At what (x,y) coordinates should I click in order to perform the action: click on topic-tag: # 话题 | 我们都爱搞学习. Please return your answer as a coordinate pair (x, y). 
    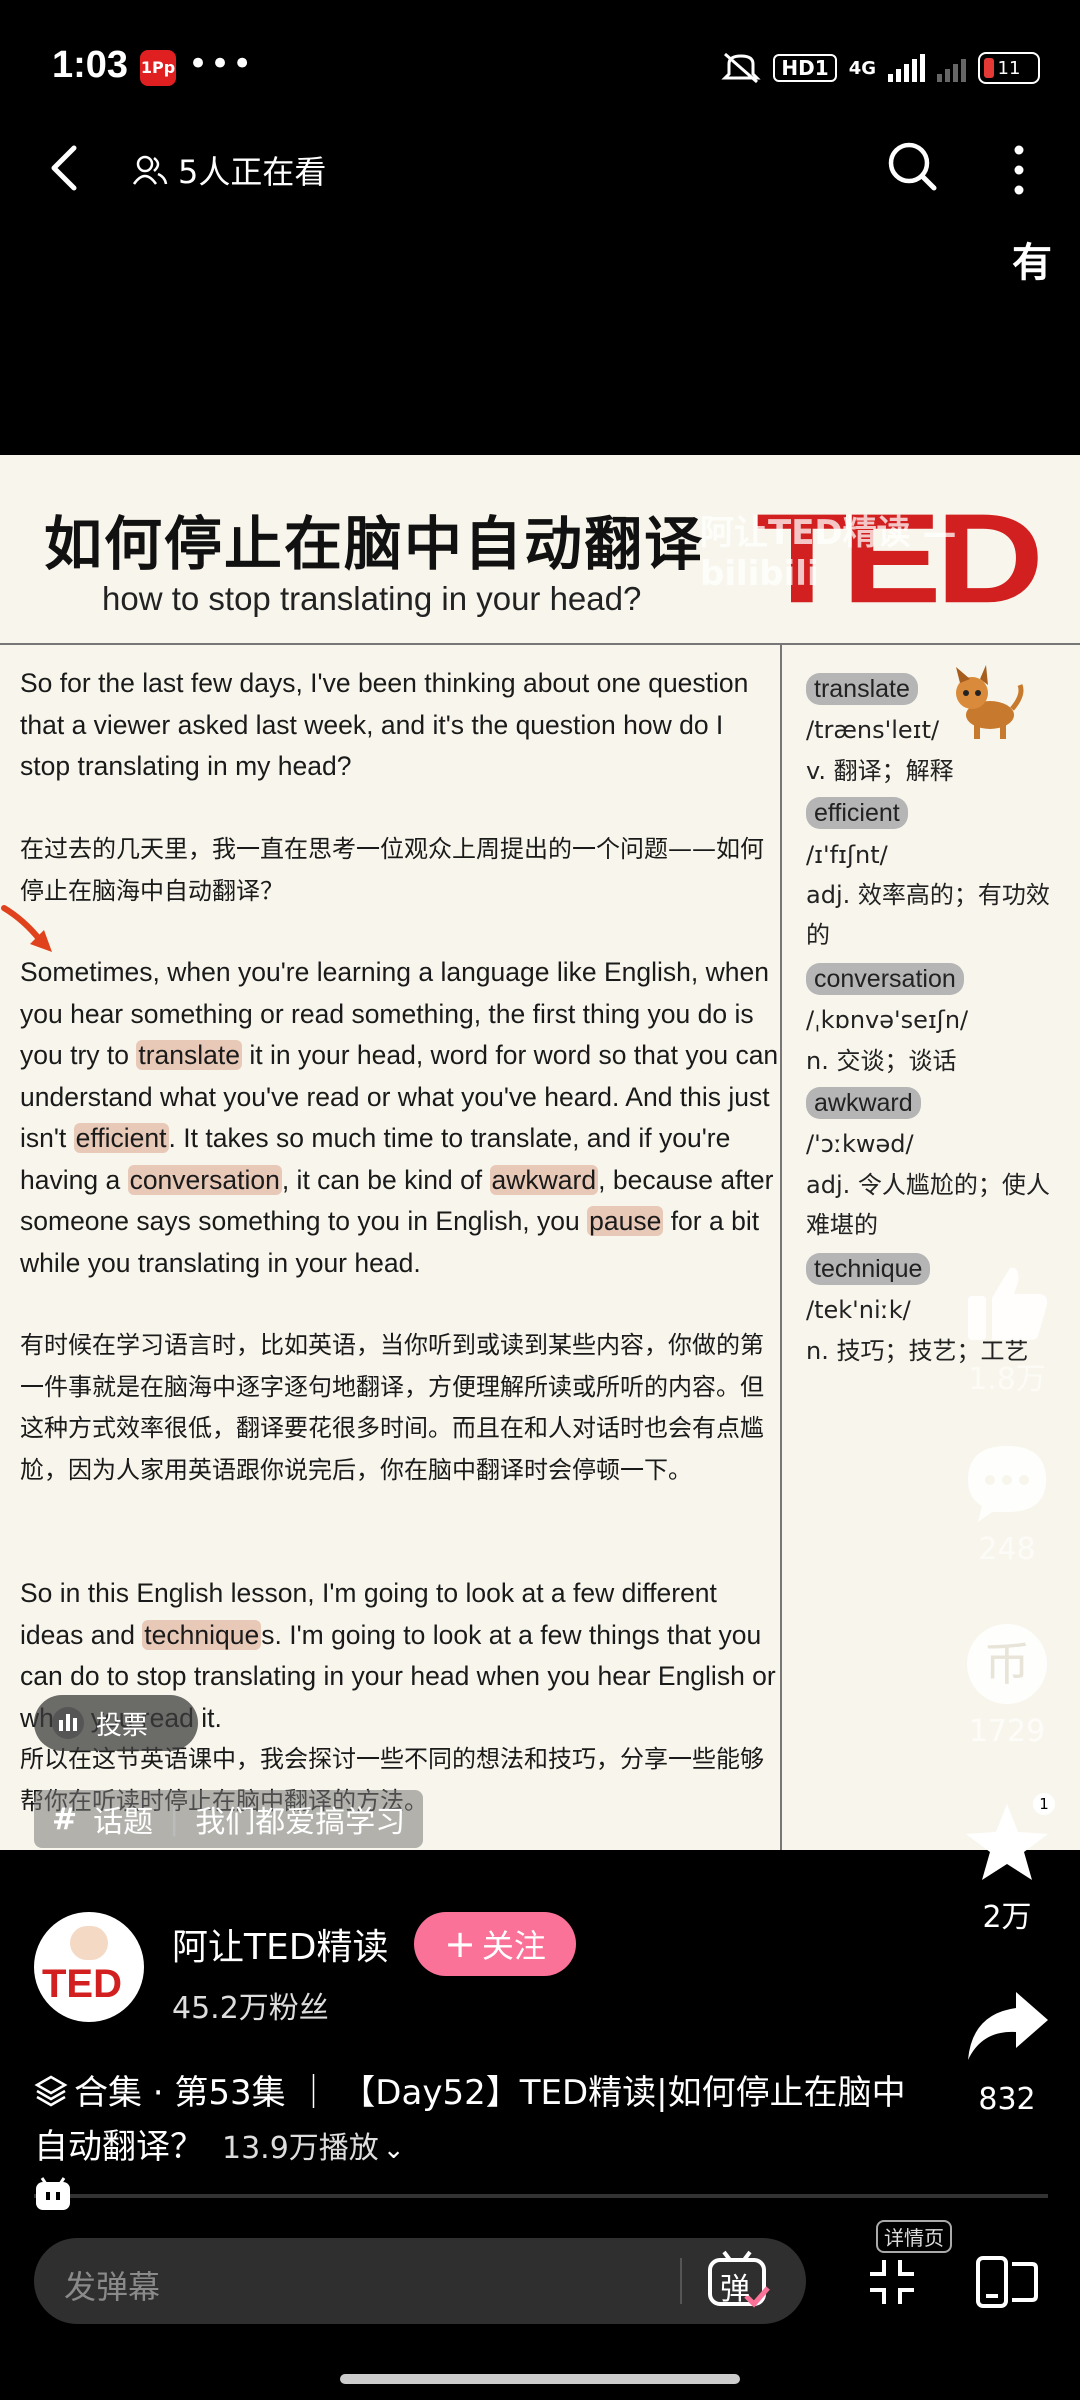
    Looking at the image, I should click on (229, 1819).